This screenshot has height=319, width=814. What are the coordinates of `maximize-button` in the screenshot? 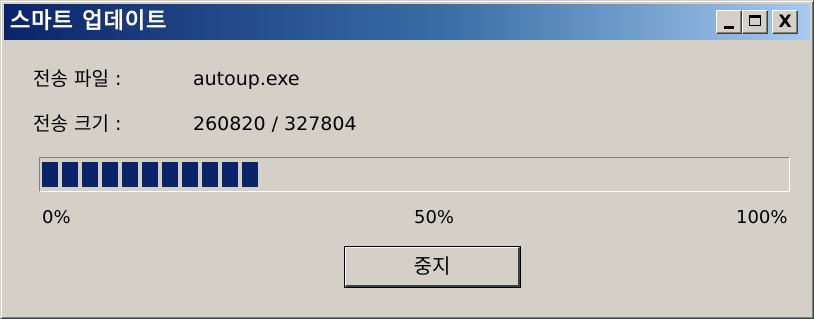 It's located at (755, 22).